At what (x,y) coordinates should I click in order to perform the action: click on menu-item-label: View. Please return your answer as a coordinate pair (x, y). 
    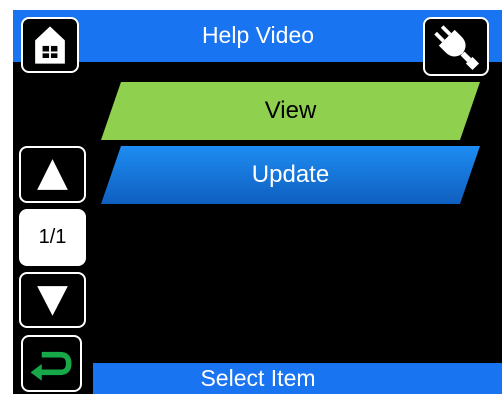
    Looking at the image, I should click on (290, 110).